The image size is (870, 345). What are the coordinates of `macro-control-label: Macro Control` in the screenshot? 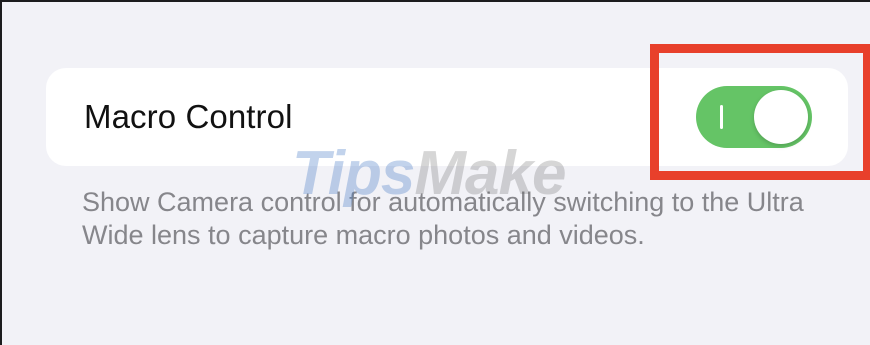 It's located at (188, 116).